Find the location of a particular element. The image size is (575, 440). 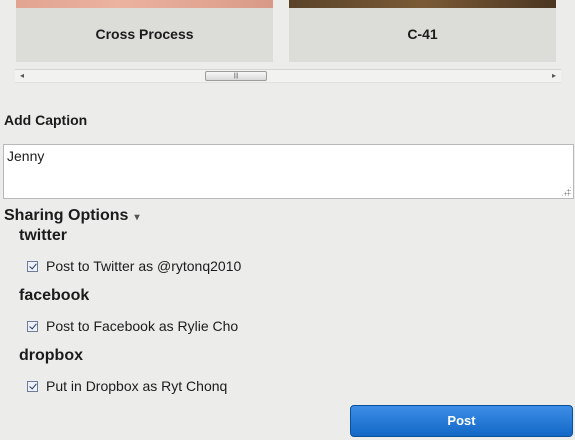

service-heading-dropbox: dropbox is located at coordinates (51, 355).